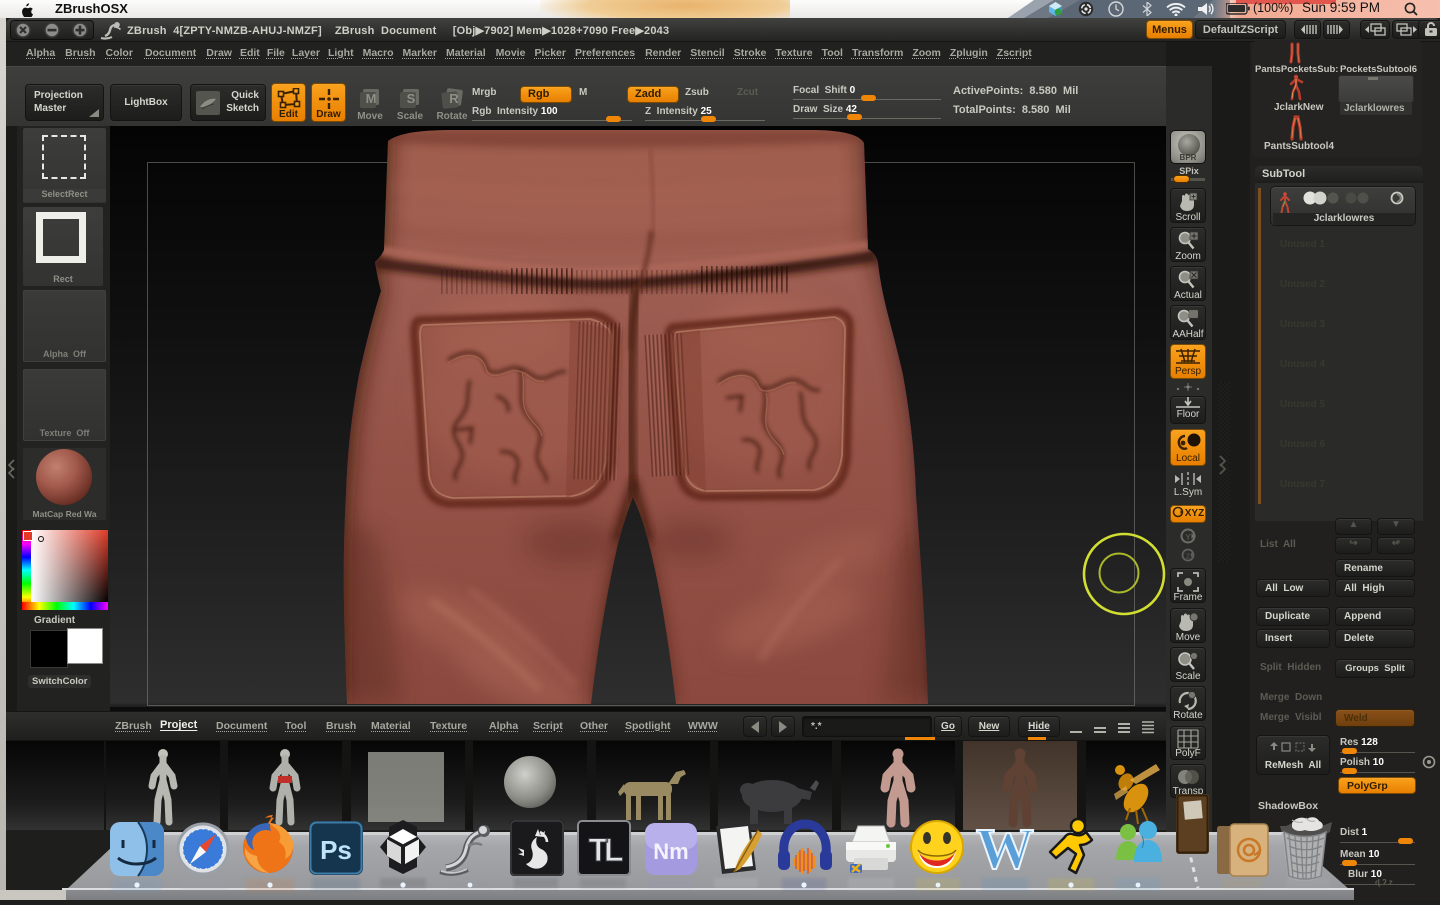 Image resolution: width=1440 pixels, height=905 pixels. I want to click on svg-text: S, so click(411, 98).